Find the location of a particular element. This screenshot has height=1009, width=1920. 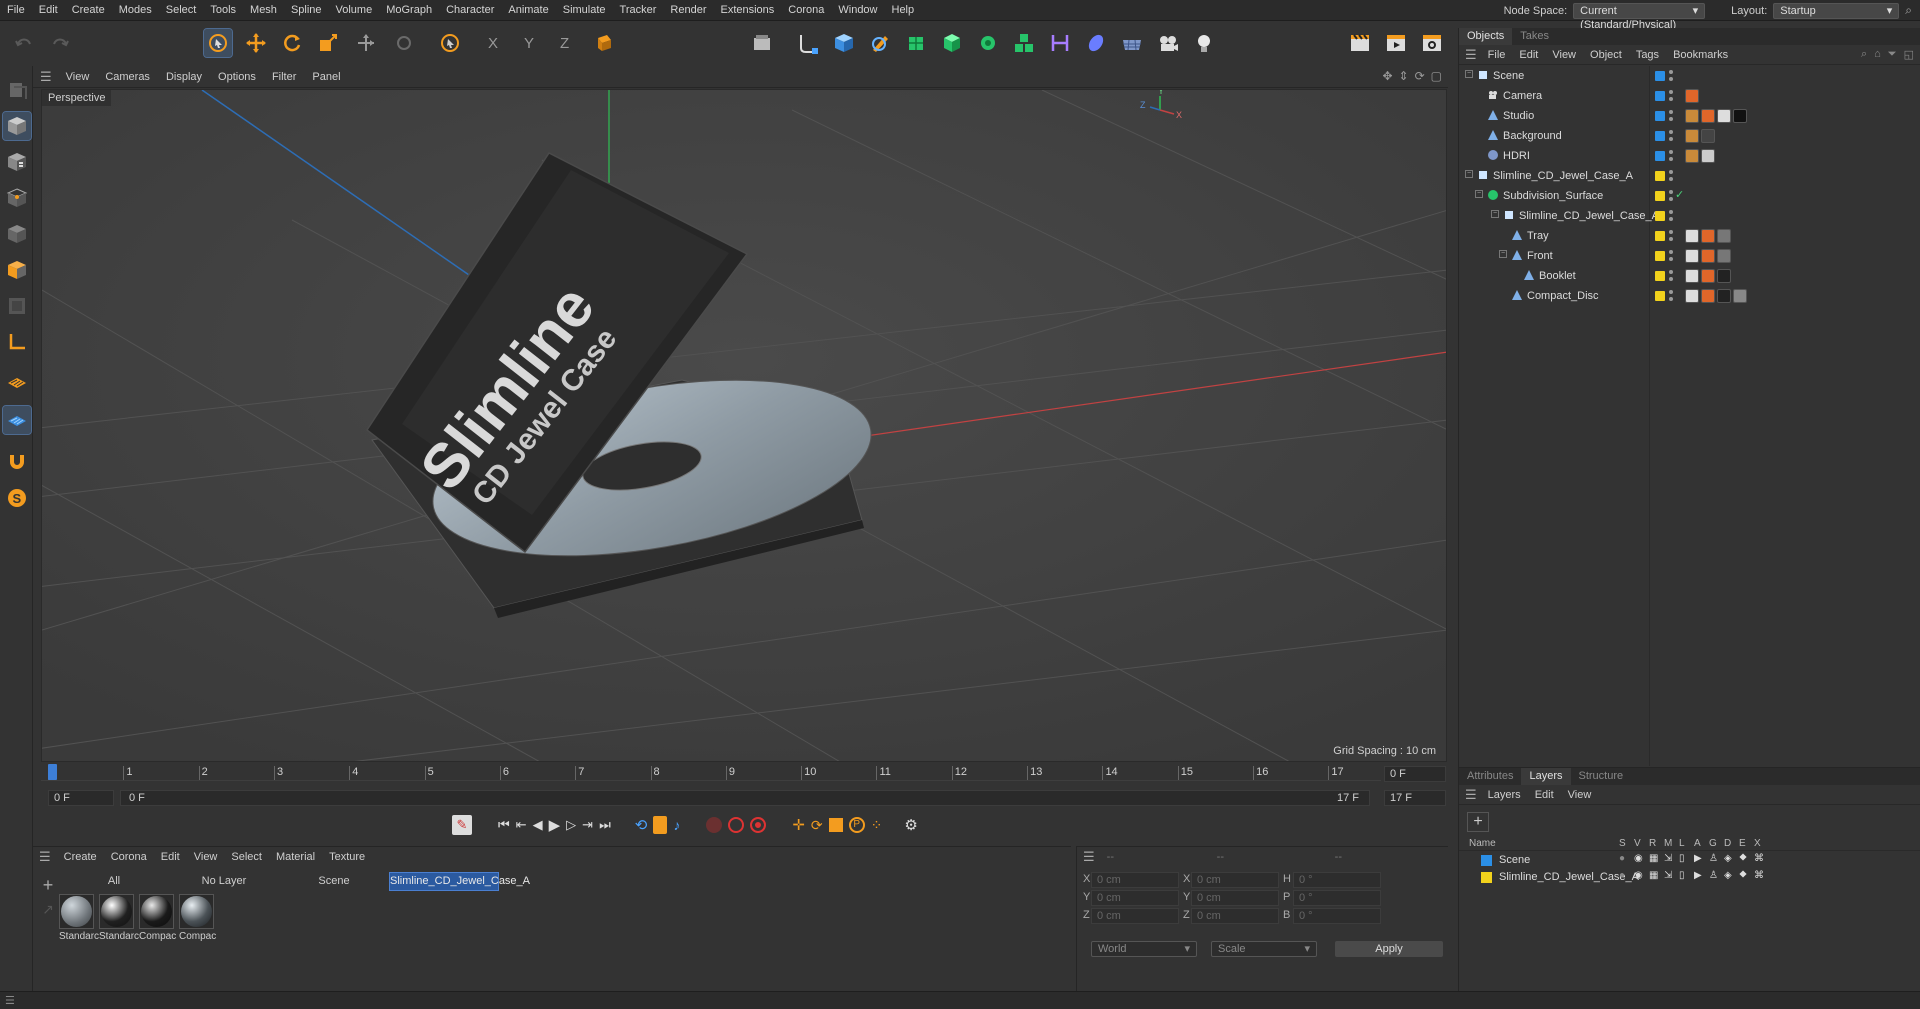

viewport-menu-display: Display is located at coordinates (184, 77).